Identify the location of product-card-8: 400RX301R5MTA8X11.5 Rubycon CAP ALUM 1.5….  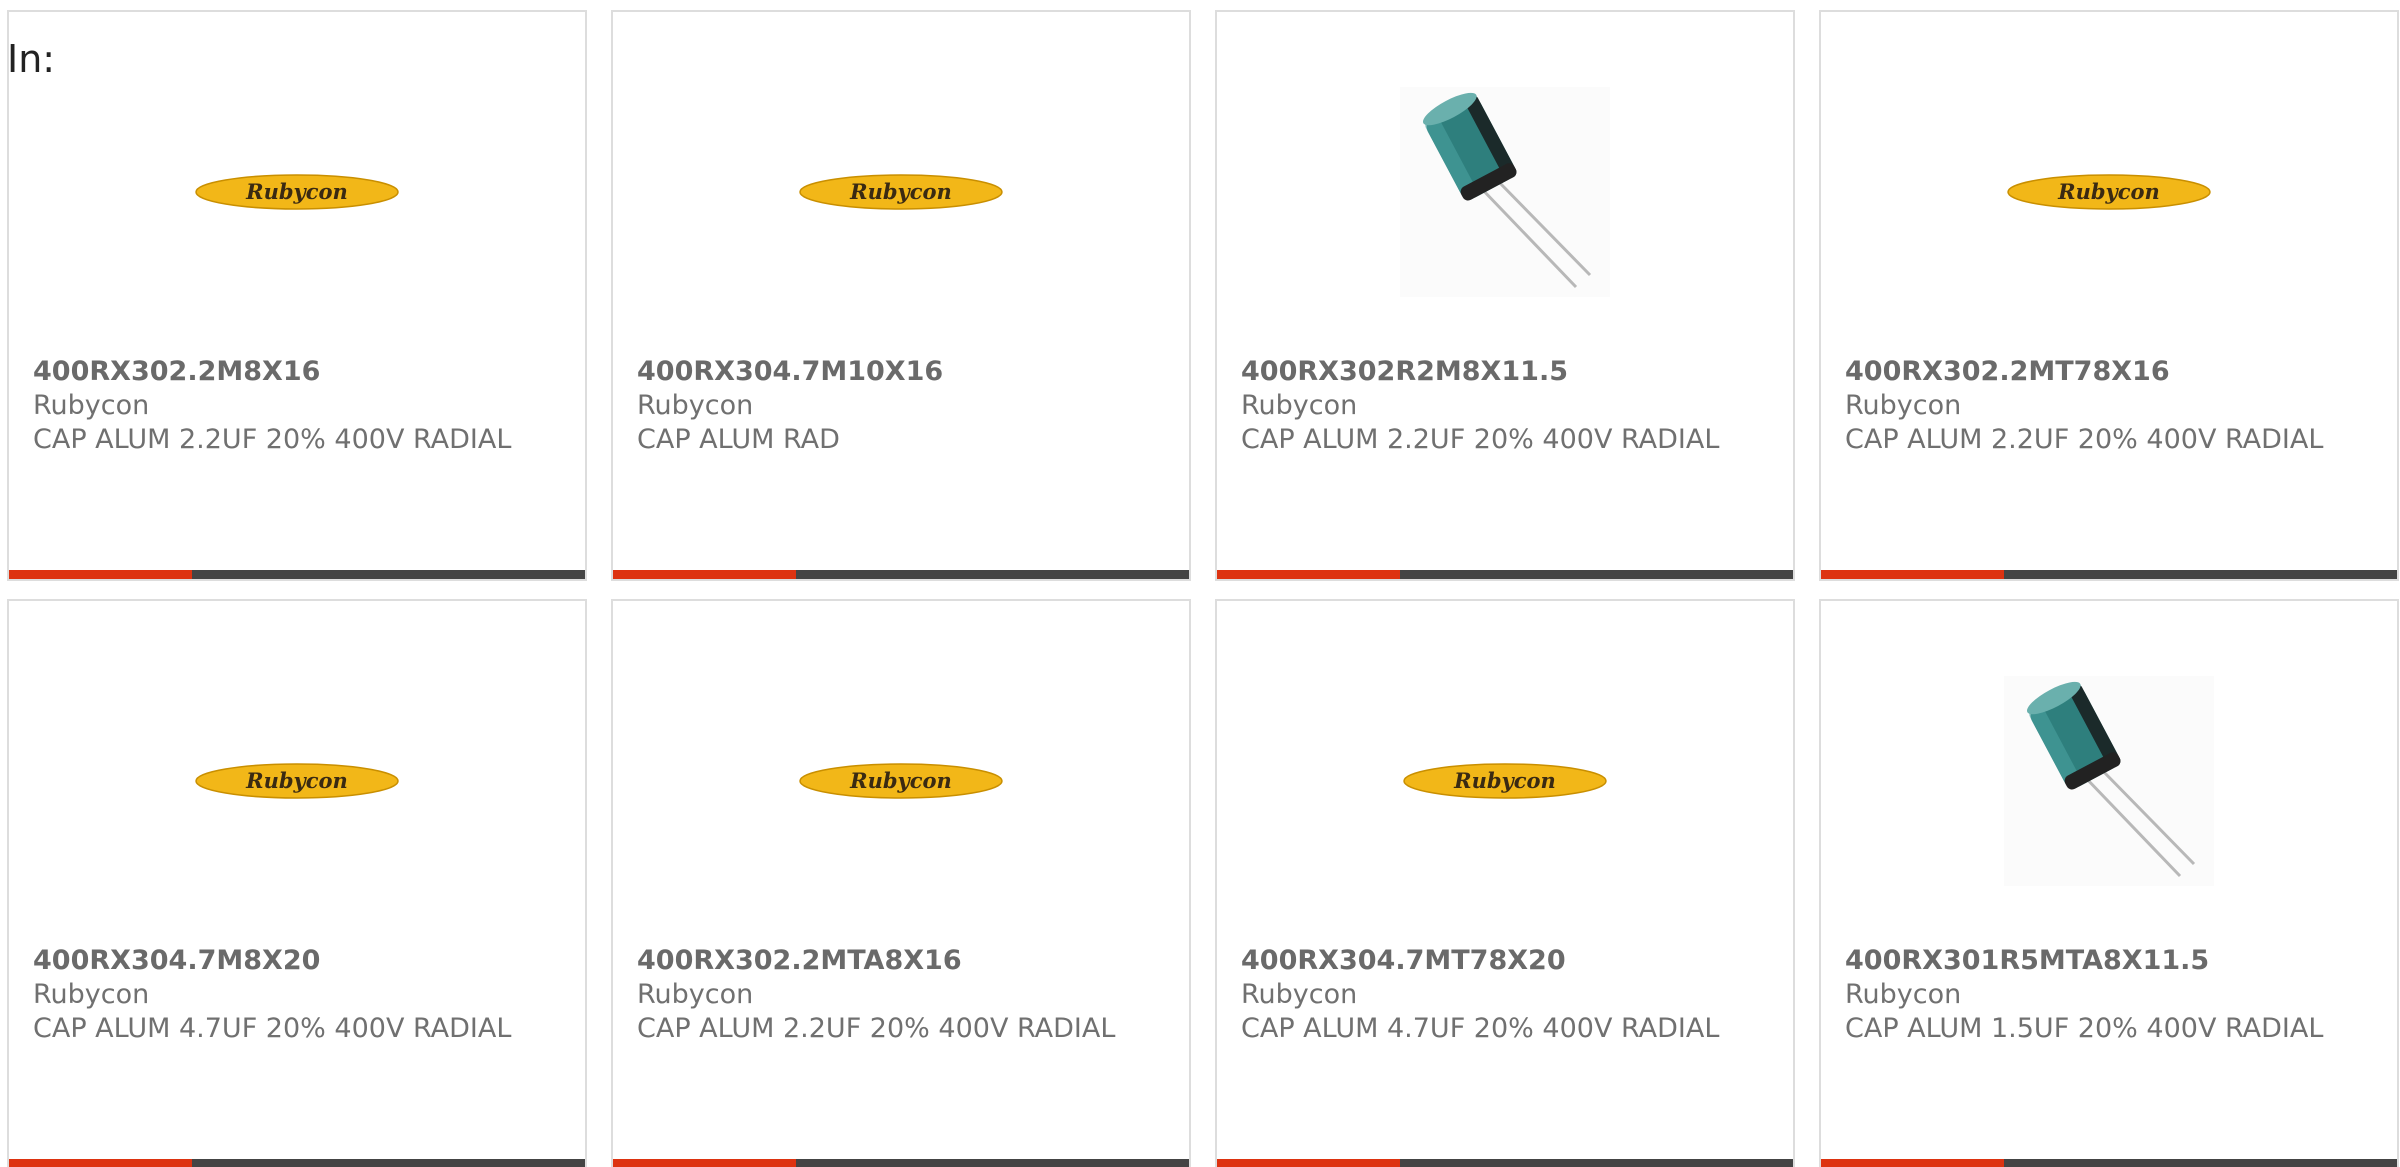
(2109, 883).